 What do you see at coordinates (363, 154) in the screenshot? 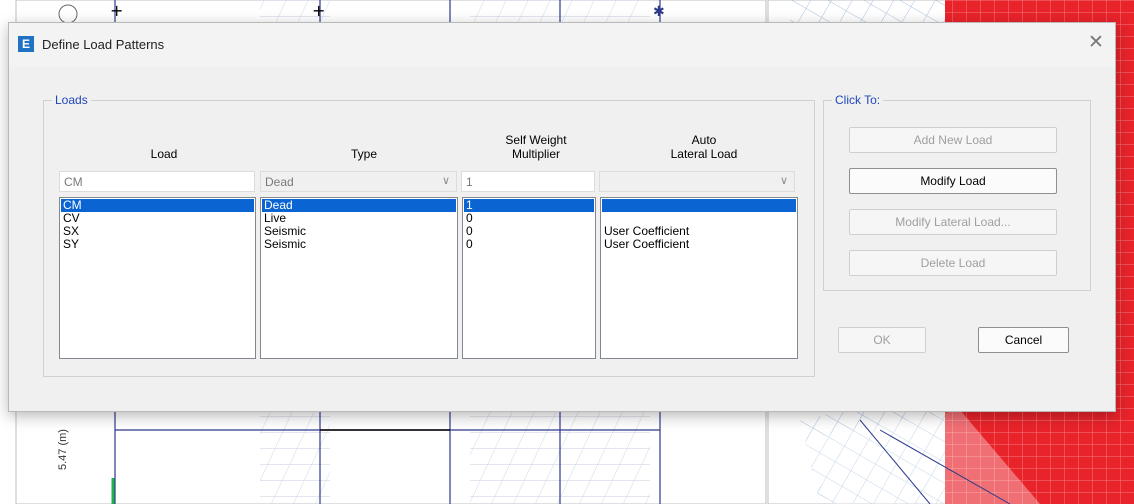
I see `type-column-header: Type` at bounding box center [363, 154].